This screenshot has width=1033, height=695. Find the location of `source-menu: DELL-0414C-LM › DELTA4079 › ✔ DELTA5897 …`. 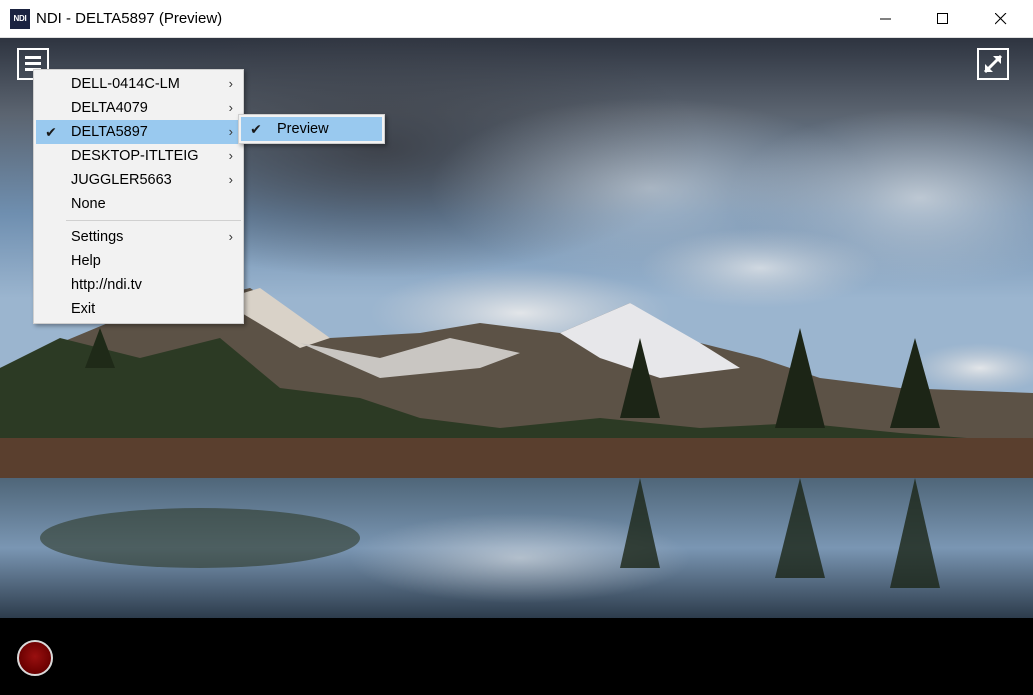

source-menu: DELL-0414C-LM › DELTA4079 › ✔ DELTA5897 … is located at coordinates (138, 196).